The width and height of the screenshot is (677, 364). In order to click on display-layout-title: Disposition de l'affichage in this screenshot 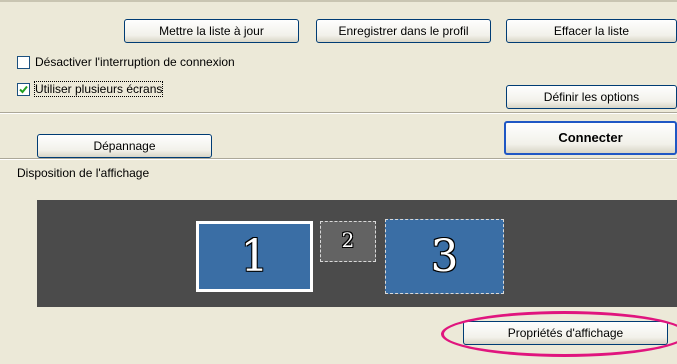, I will do `click(83, 173)`.